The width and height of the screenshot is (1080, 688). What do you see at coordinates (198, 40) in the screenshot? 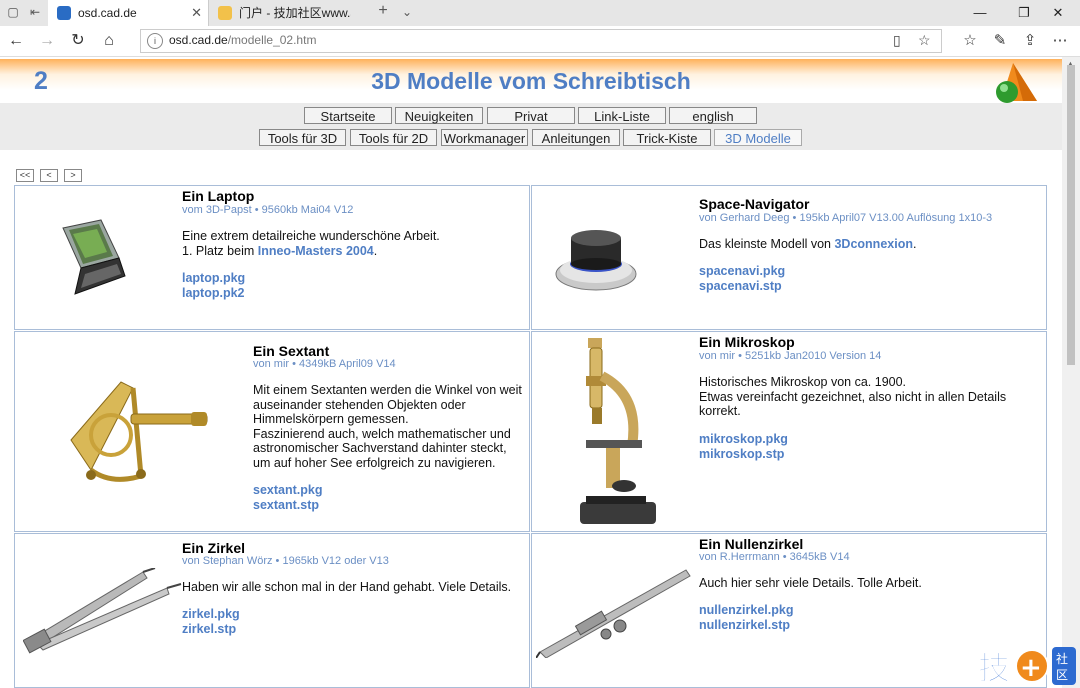
I see `url-host: osd.cad.de` at bounding box center [198, 40].